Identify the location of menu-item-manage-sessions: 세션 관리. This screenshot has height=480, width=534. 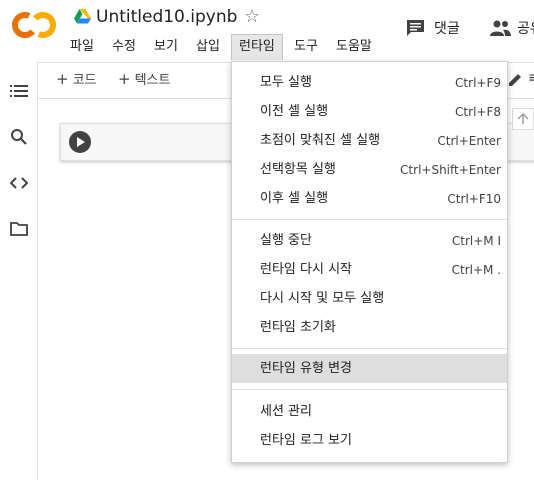
(369, 411).